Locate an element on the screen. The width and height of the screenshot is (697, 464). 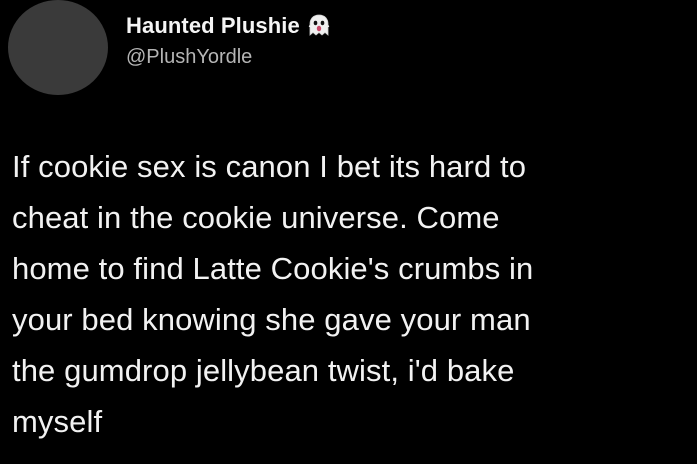
ghost-icon is located at coordinates (319, 26).